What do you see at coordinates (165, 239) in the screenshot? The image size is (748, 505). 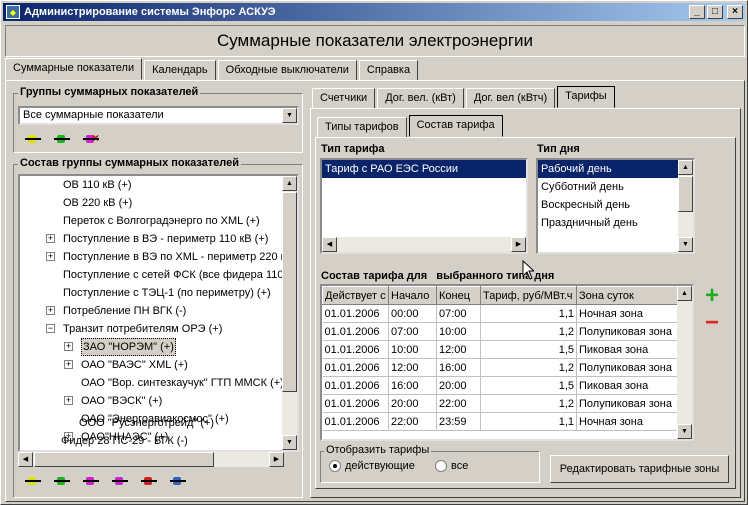 I see `tree-item: Поступление в ВЭ - периметр 110 кВ (+)` at bounding box center [165, 239].